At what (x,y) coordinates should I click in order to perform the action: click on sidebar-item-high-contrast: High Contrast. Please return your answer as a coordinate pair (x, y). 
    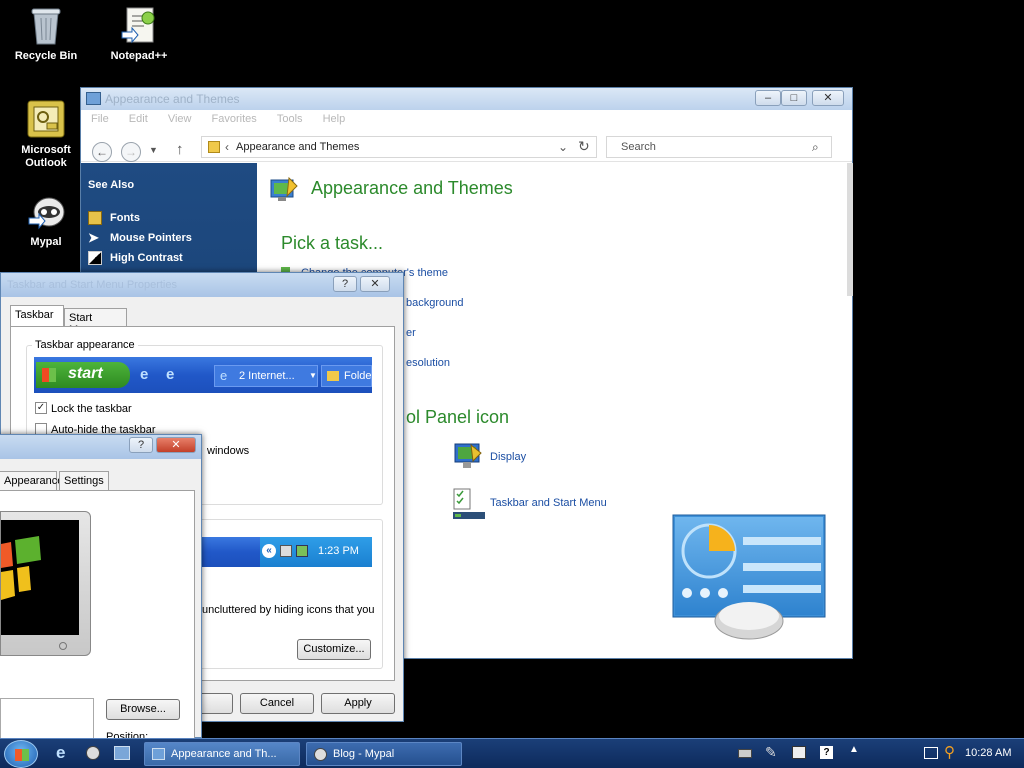
    Looking at the image, I should click on (135, 258).